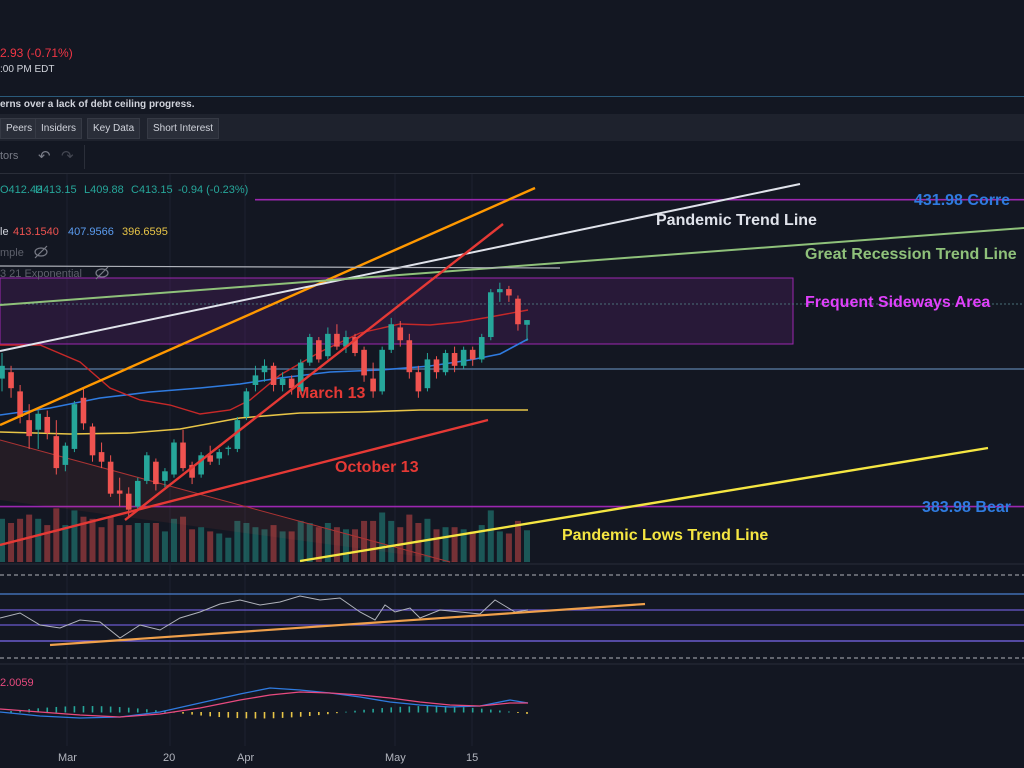 The height and width of the screenshot is (768, 1024). I want to click on x-tick-label: 15, so click(472, 758).